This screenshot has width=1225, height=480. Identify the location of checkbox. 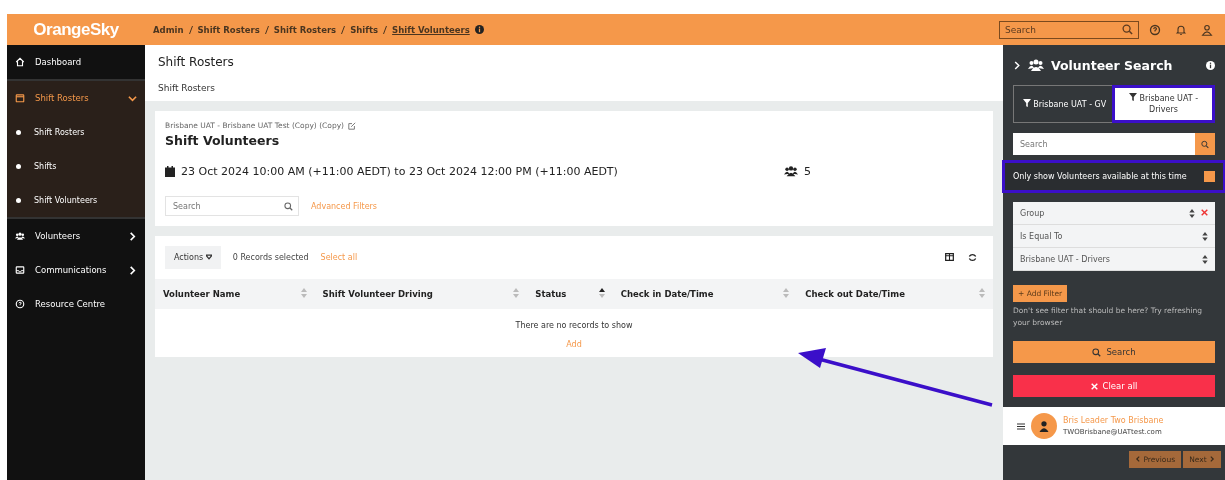
(1209, 177).